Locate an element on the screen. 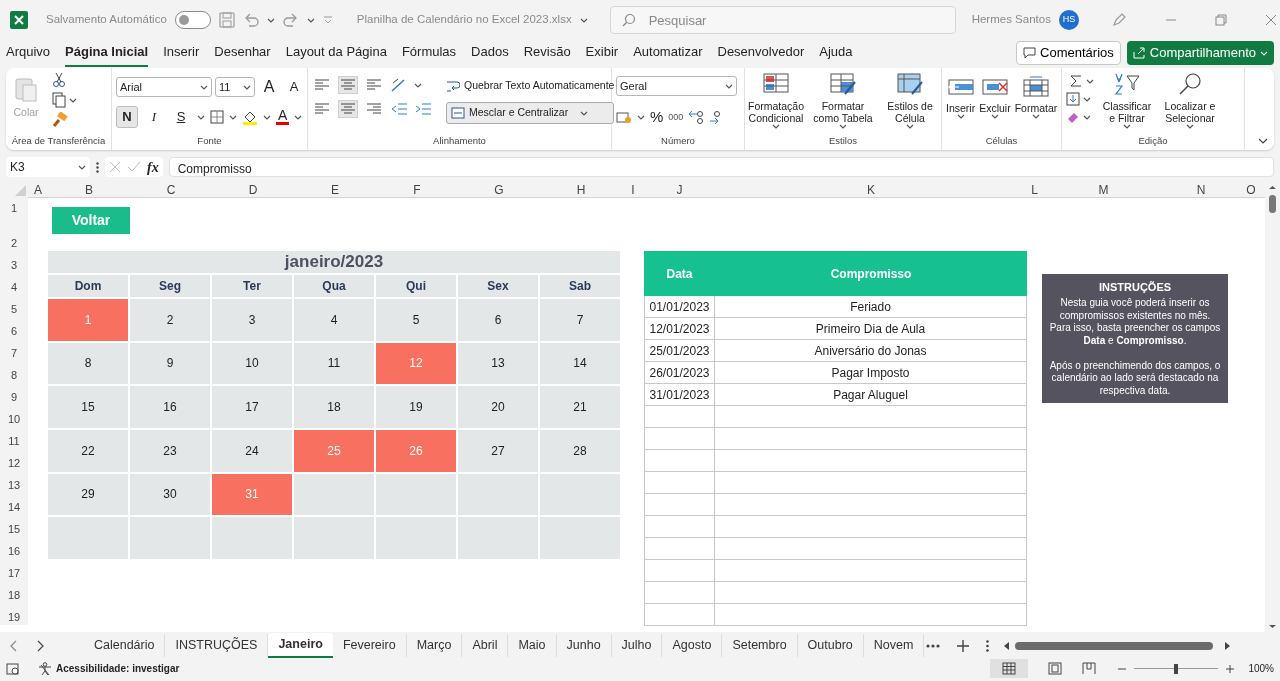 This screenshot has width=1280, height=681. ribbon-button: Estilos de Célula is located at coordinates (910, 103).